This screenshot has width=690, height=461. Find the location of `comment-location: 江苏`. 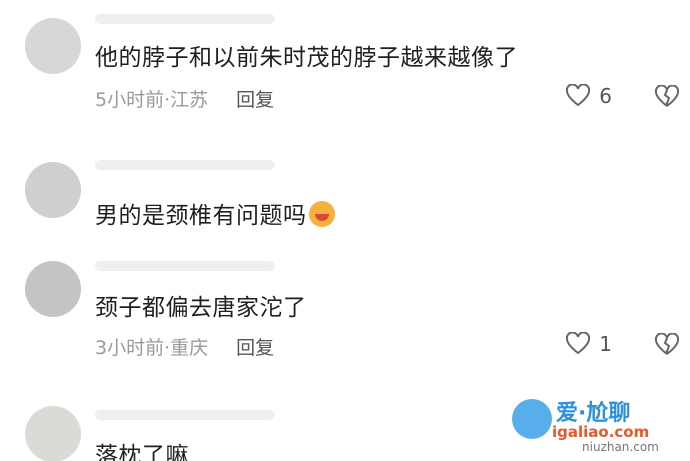

comment-location: 江苏 is located at coordinates (189, 100).